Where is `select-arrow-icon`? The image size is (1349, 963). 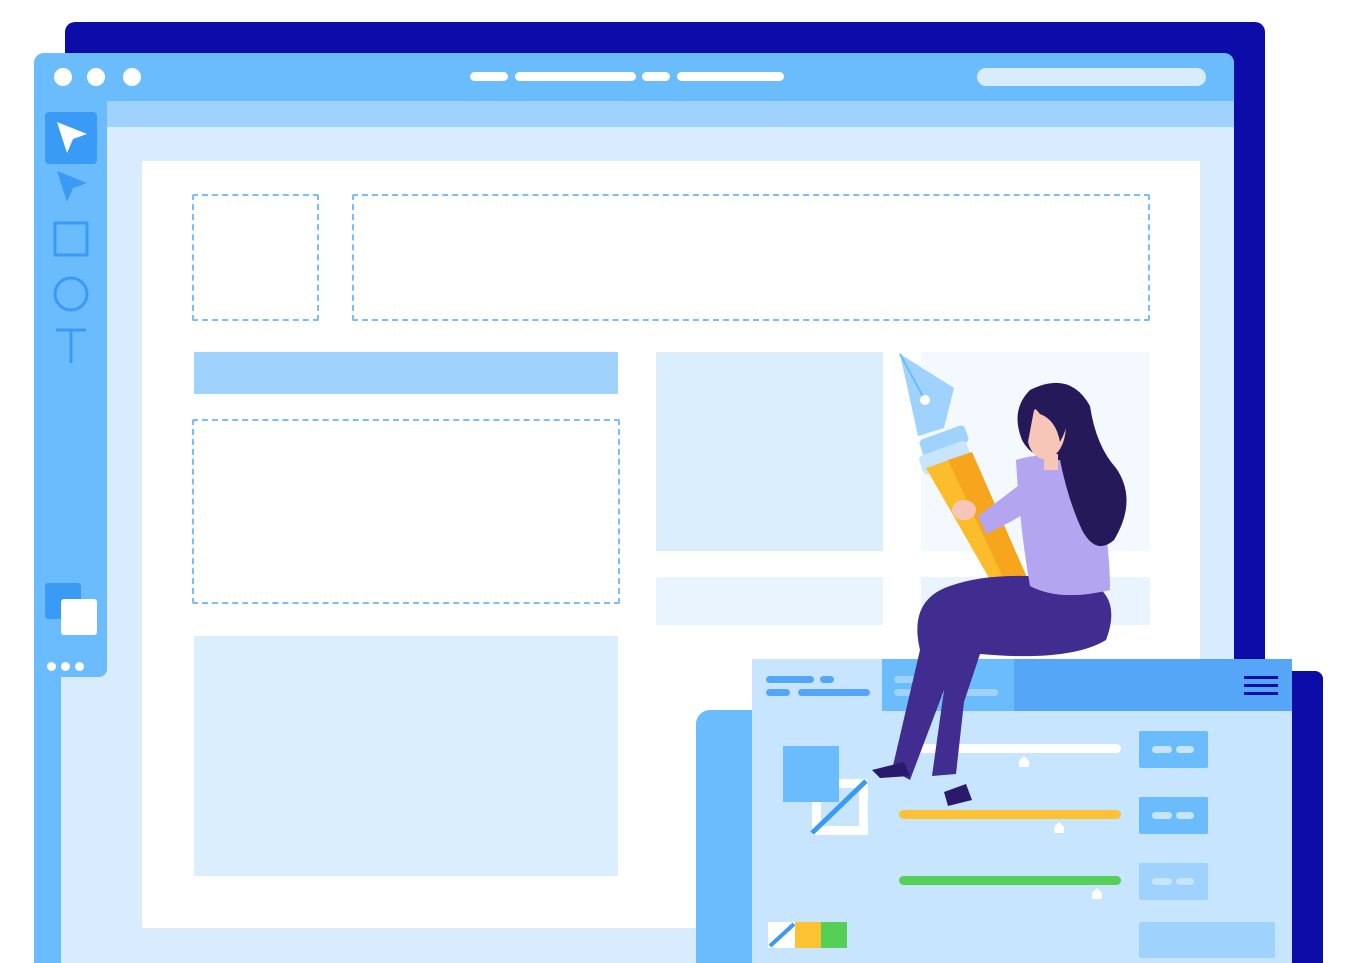 select-arrow-icon is located at coordinates (72, 137).